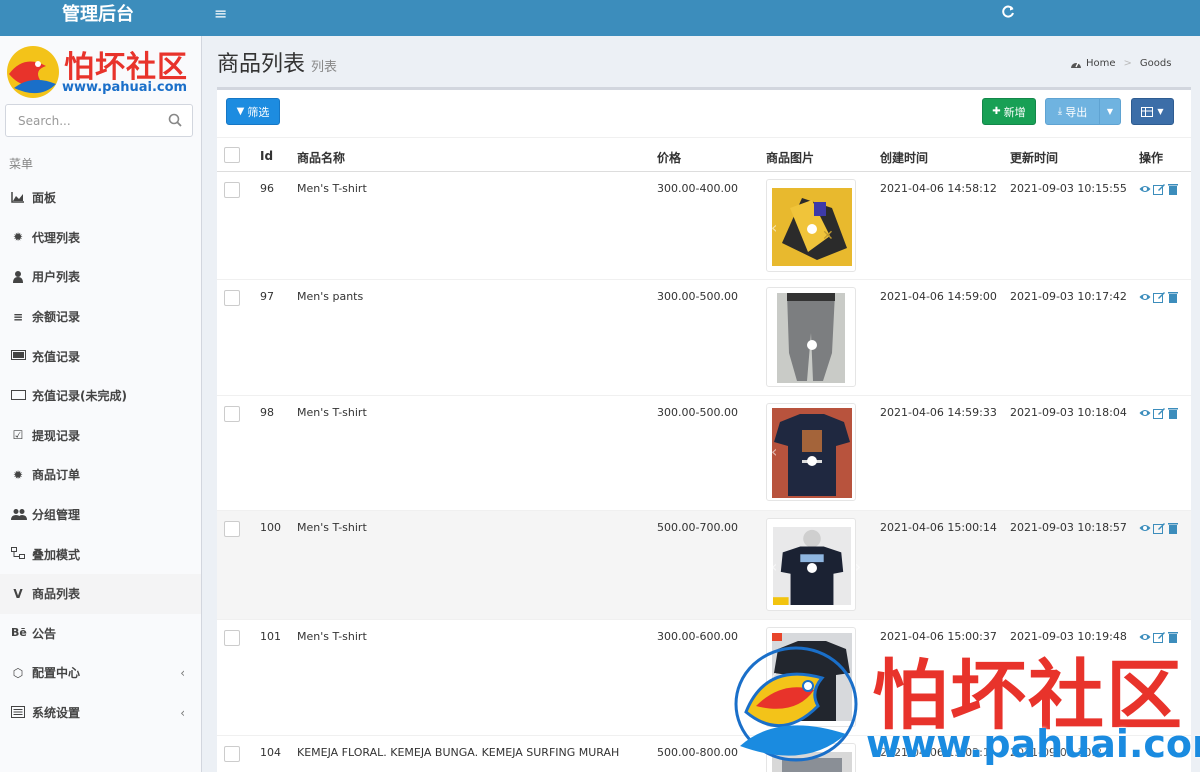 The width and height of the screenshot is (1200, 772). I want to click on sidebar-item-system: 系统设置 ‹, so click(100, 713).